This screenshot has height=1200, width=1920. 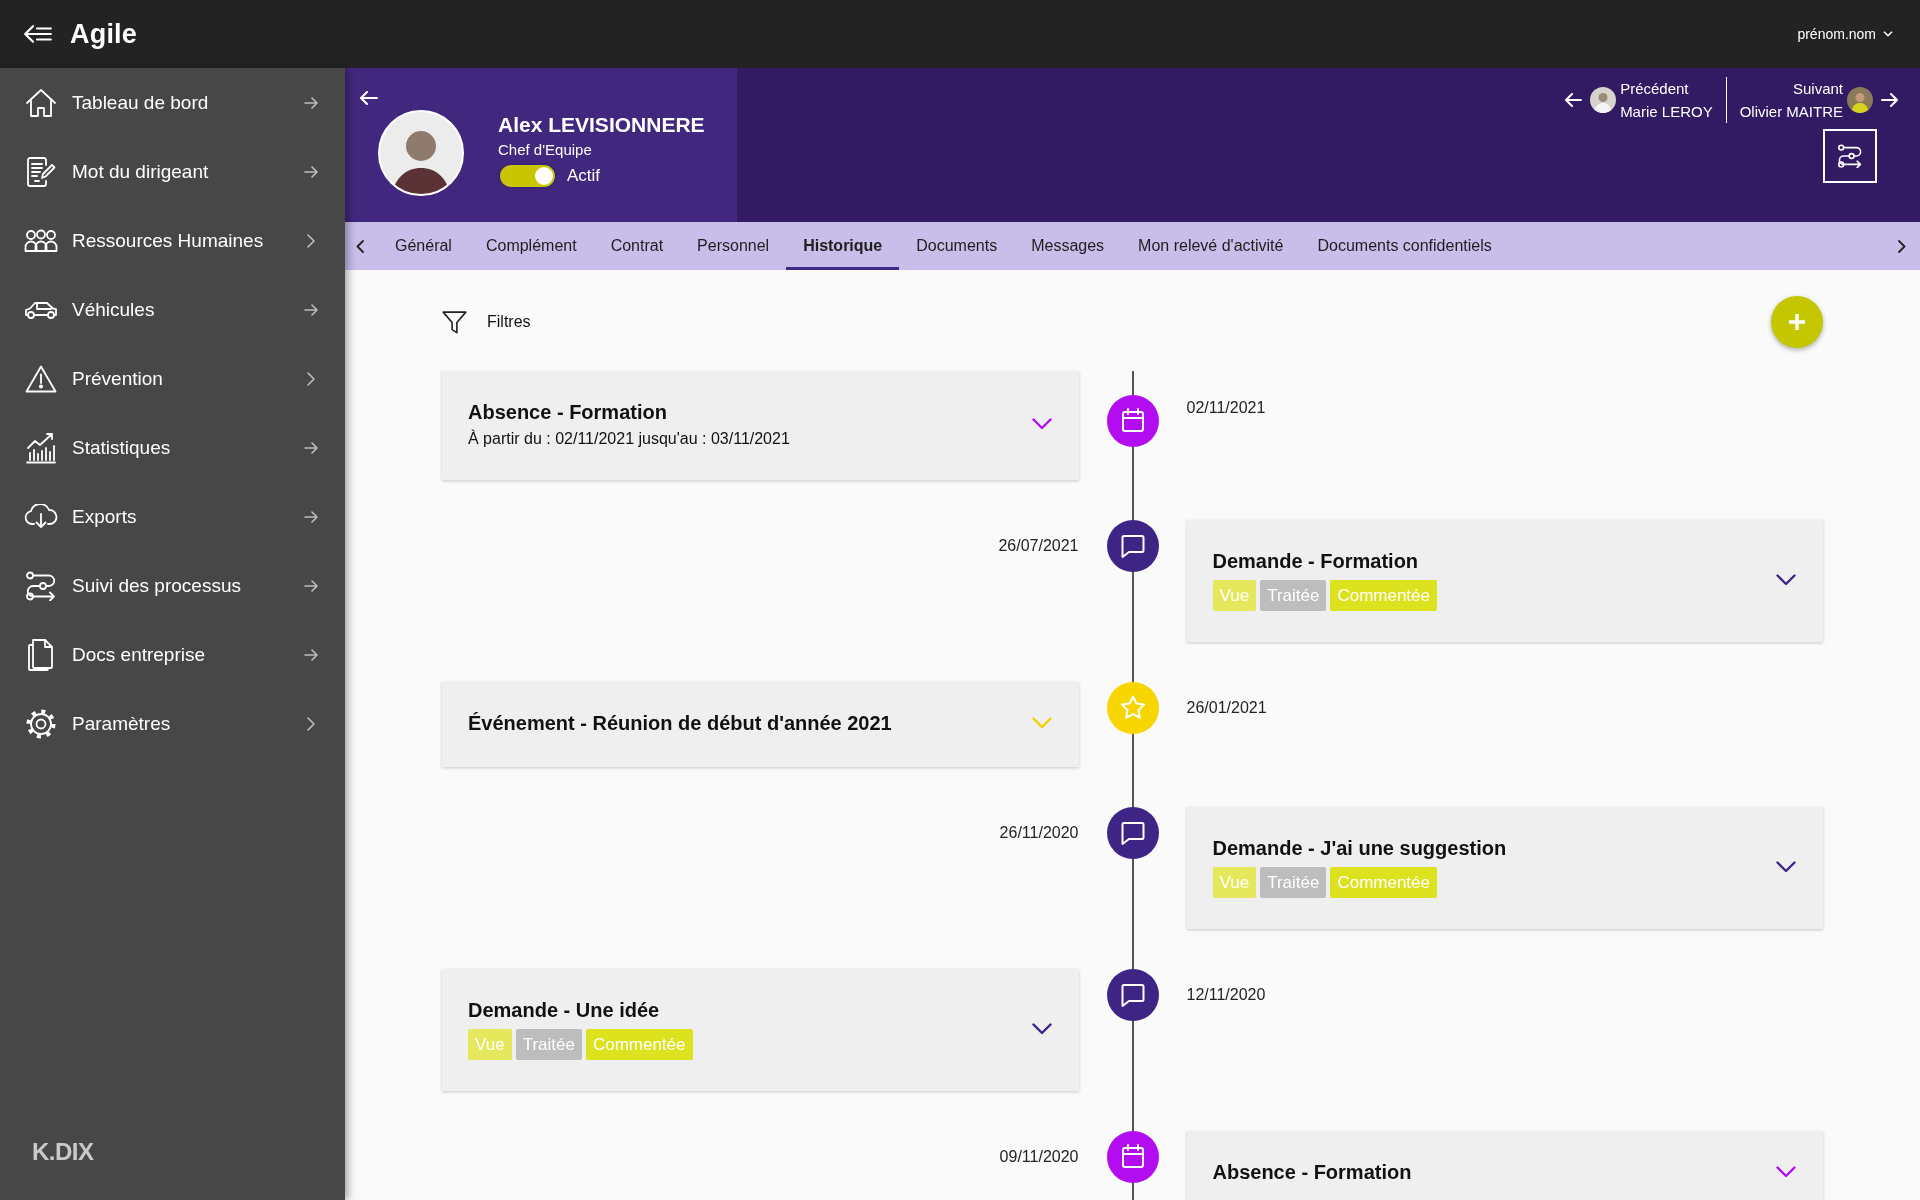 I want to click on previous-employee-name: Marie LEROY, so click(x=1666, y=111).